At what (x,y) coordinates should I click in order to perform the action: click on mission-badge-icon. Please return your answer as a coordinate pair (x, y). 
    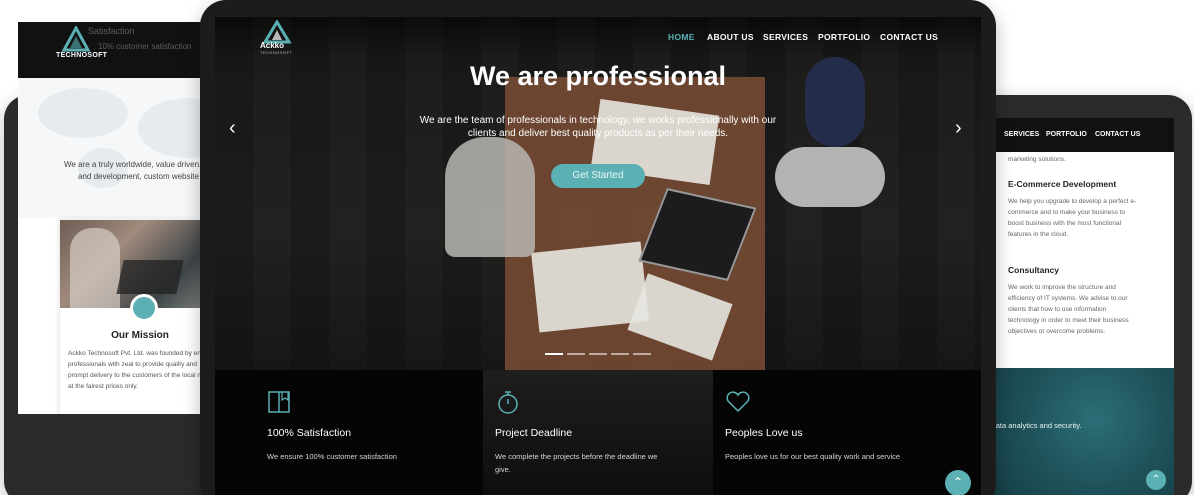
    Looking at the image, I should click on (144, 308).